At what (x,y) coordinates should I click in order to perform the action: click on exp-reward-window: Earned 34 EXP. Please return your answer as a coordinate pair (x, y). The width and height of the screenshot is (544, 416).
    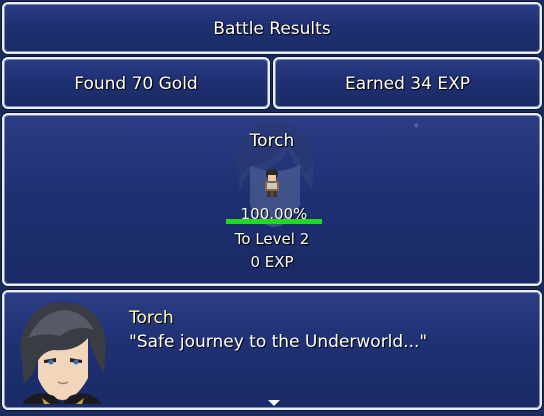
    Looking at the image, I should click on (407, 83).